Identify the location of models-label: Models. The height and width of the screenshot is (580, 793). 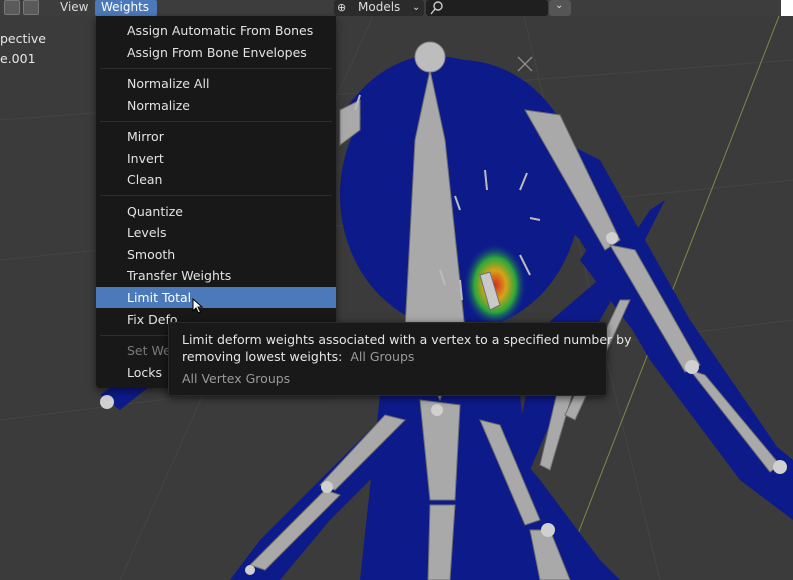
(379, 7).